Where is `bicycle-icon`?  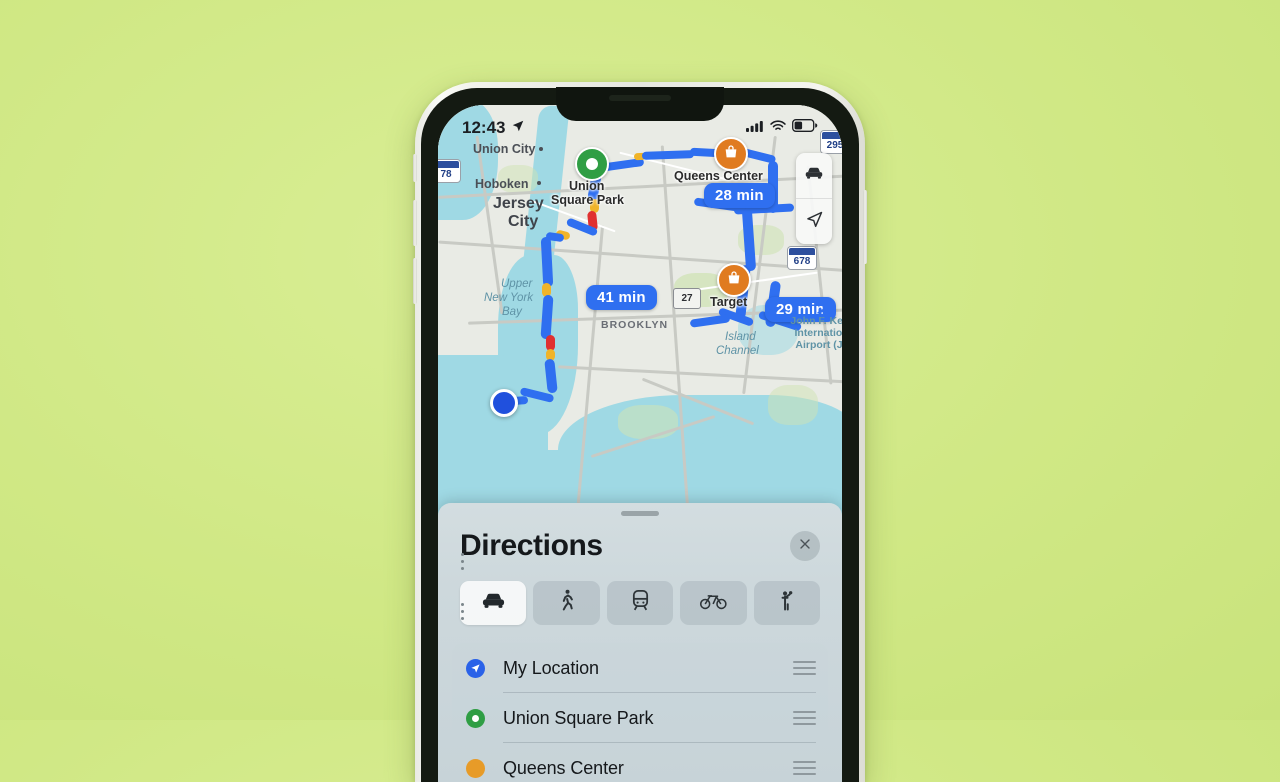
bicycle-icon is located at coordinates (713, 603).